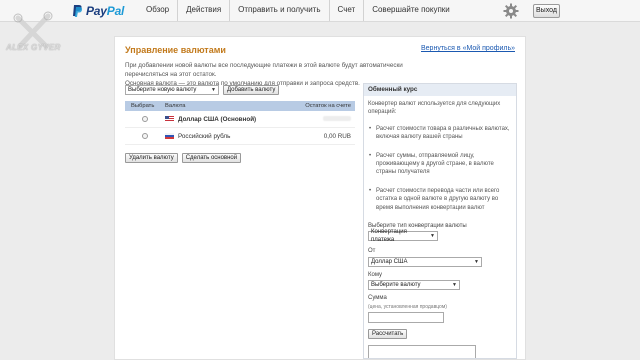  I want to click on col-balance: Остаток на счете, so click(328, 106).